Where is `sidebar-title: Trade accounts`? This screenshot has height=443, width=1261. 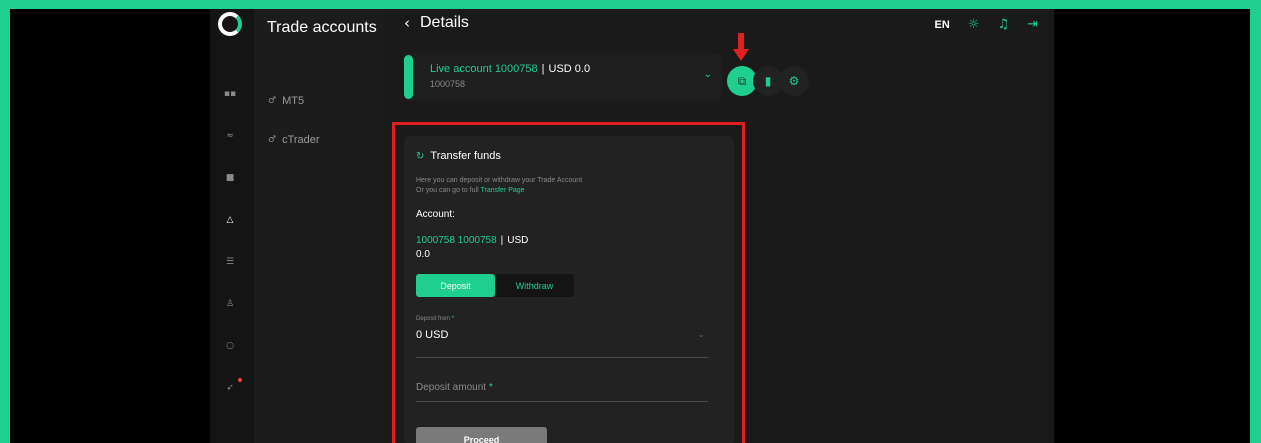 sidebar-title: Trade accounts is located at coordinates (322, 27).